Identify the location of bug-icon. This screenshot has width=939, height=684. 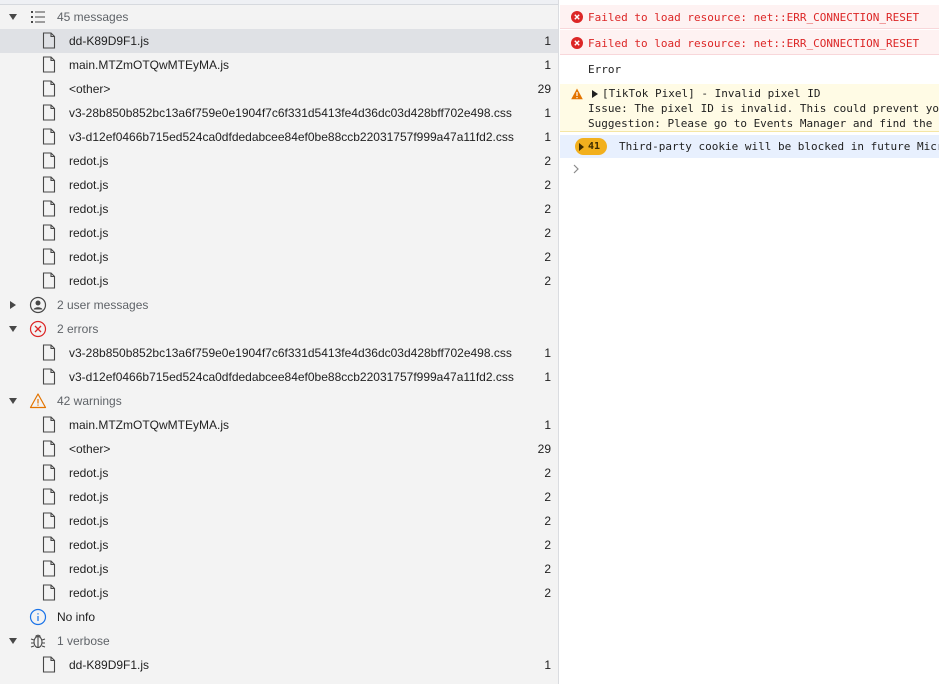
(38, 641).